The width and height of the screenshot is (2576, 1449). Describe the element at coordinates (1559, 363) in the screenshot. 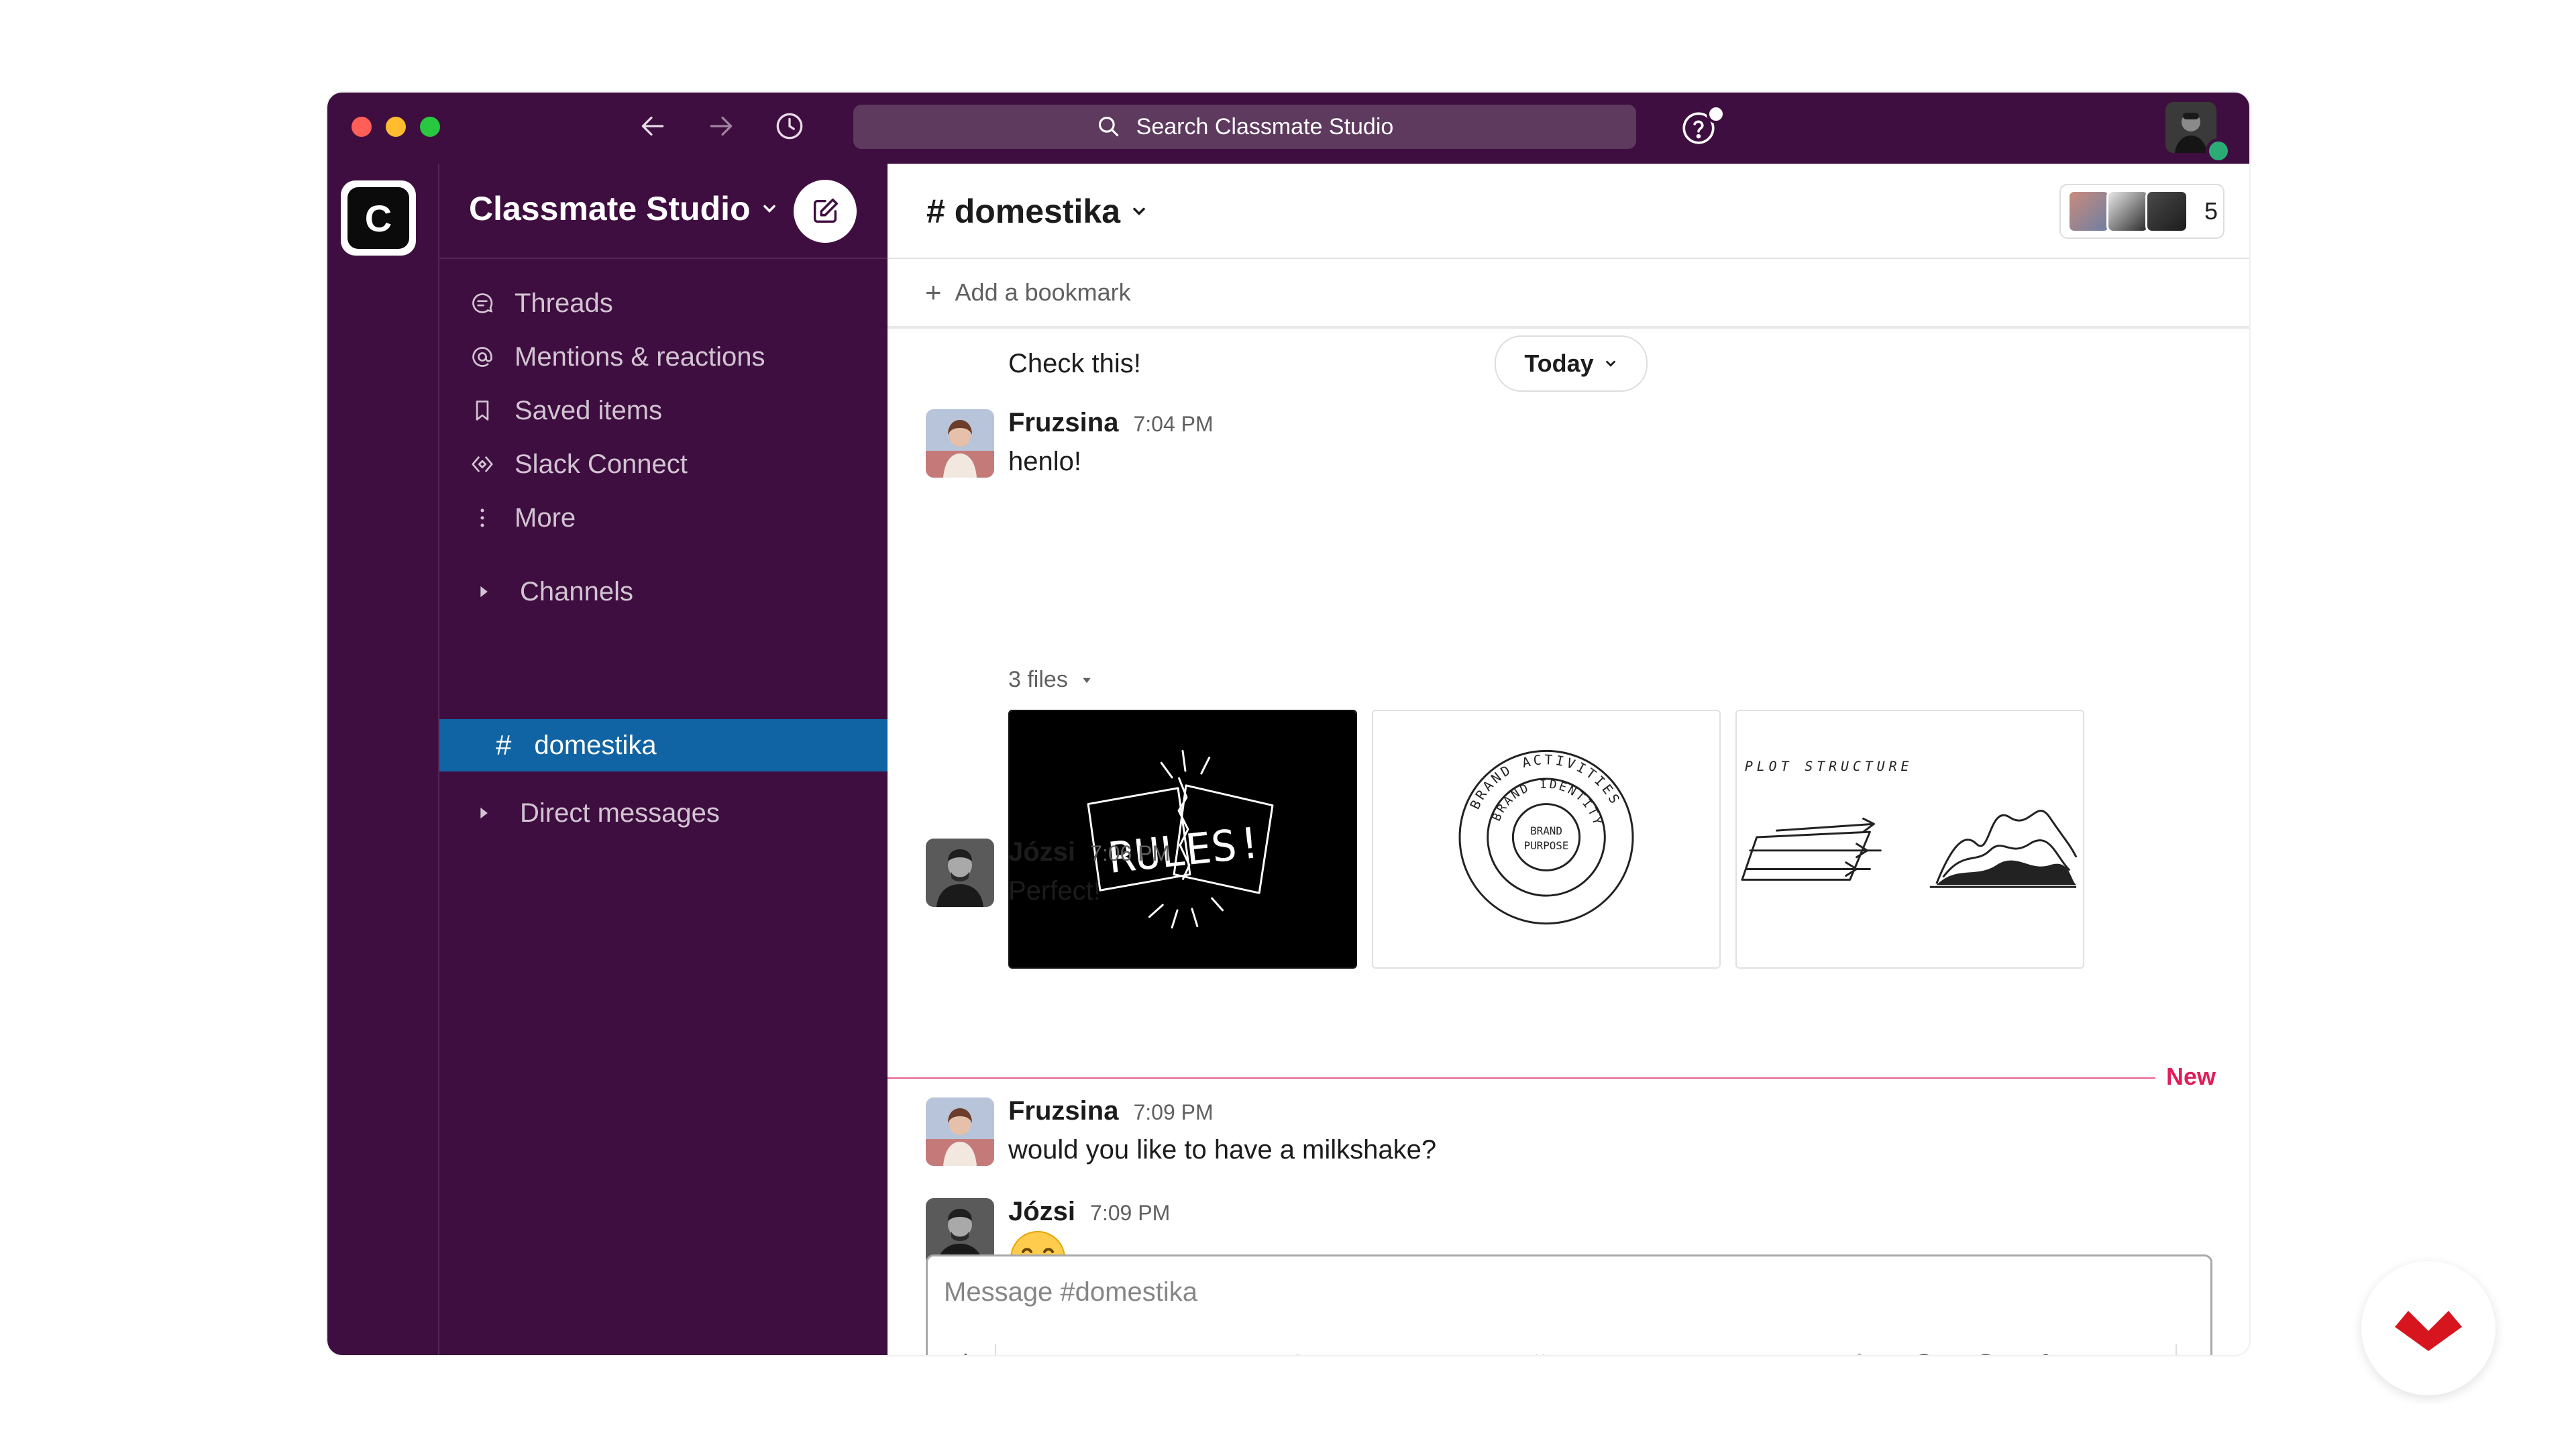

I see `date-label: Today` at that location.